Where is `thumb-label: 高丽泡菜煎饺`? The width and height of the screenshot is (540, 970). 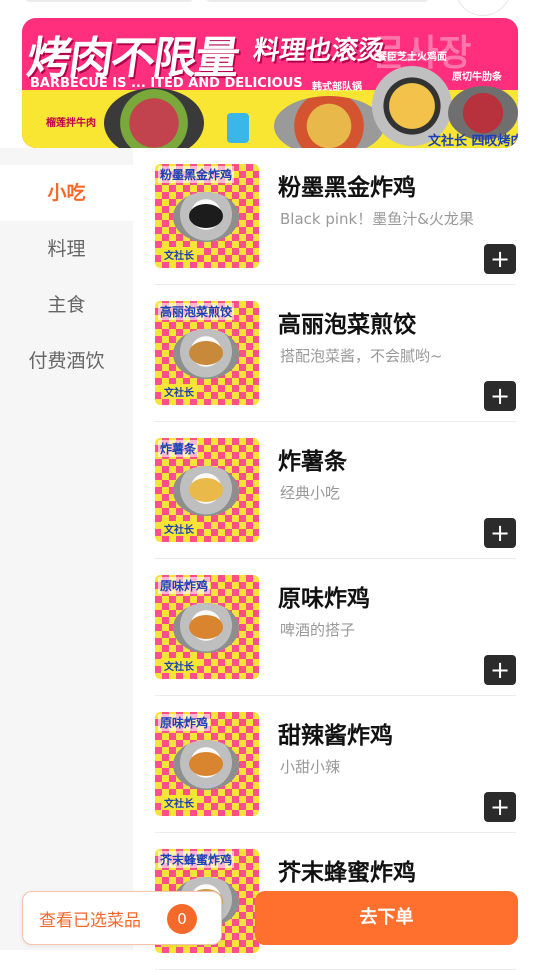 thumb-label: 高丽泡菜煎饺 is located at coordinates (196, 311).